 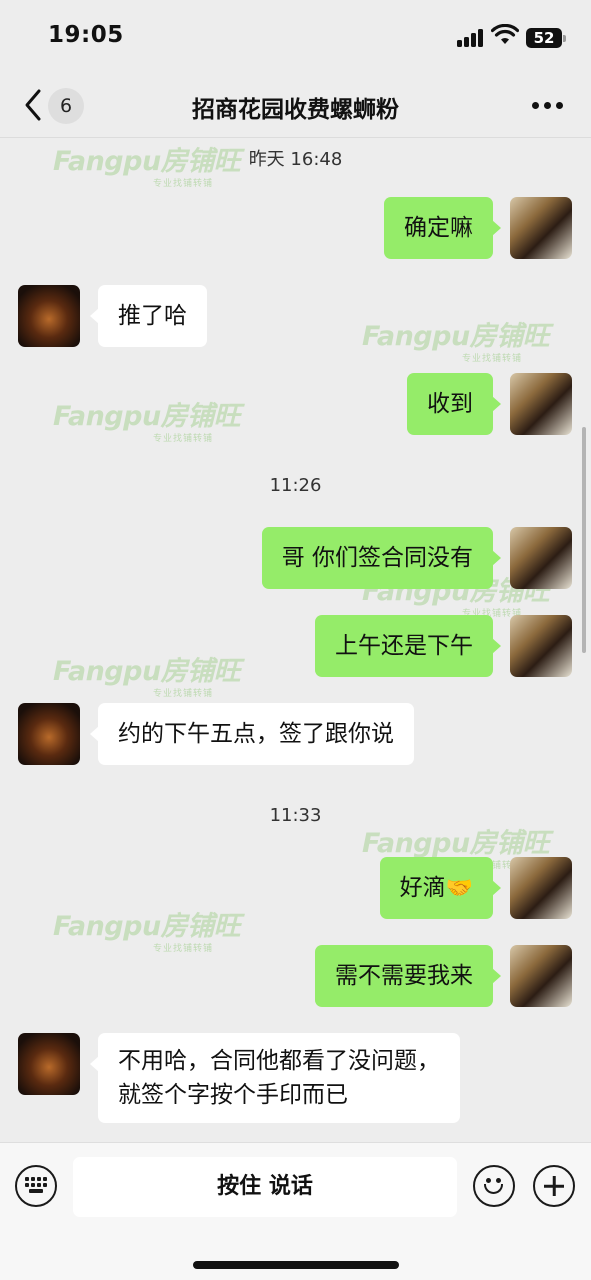 I want to click on hold-to-talk-button: 按住 说话, so click(x=265, y=1187).